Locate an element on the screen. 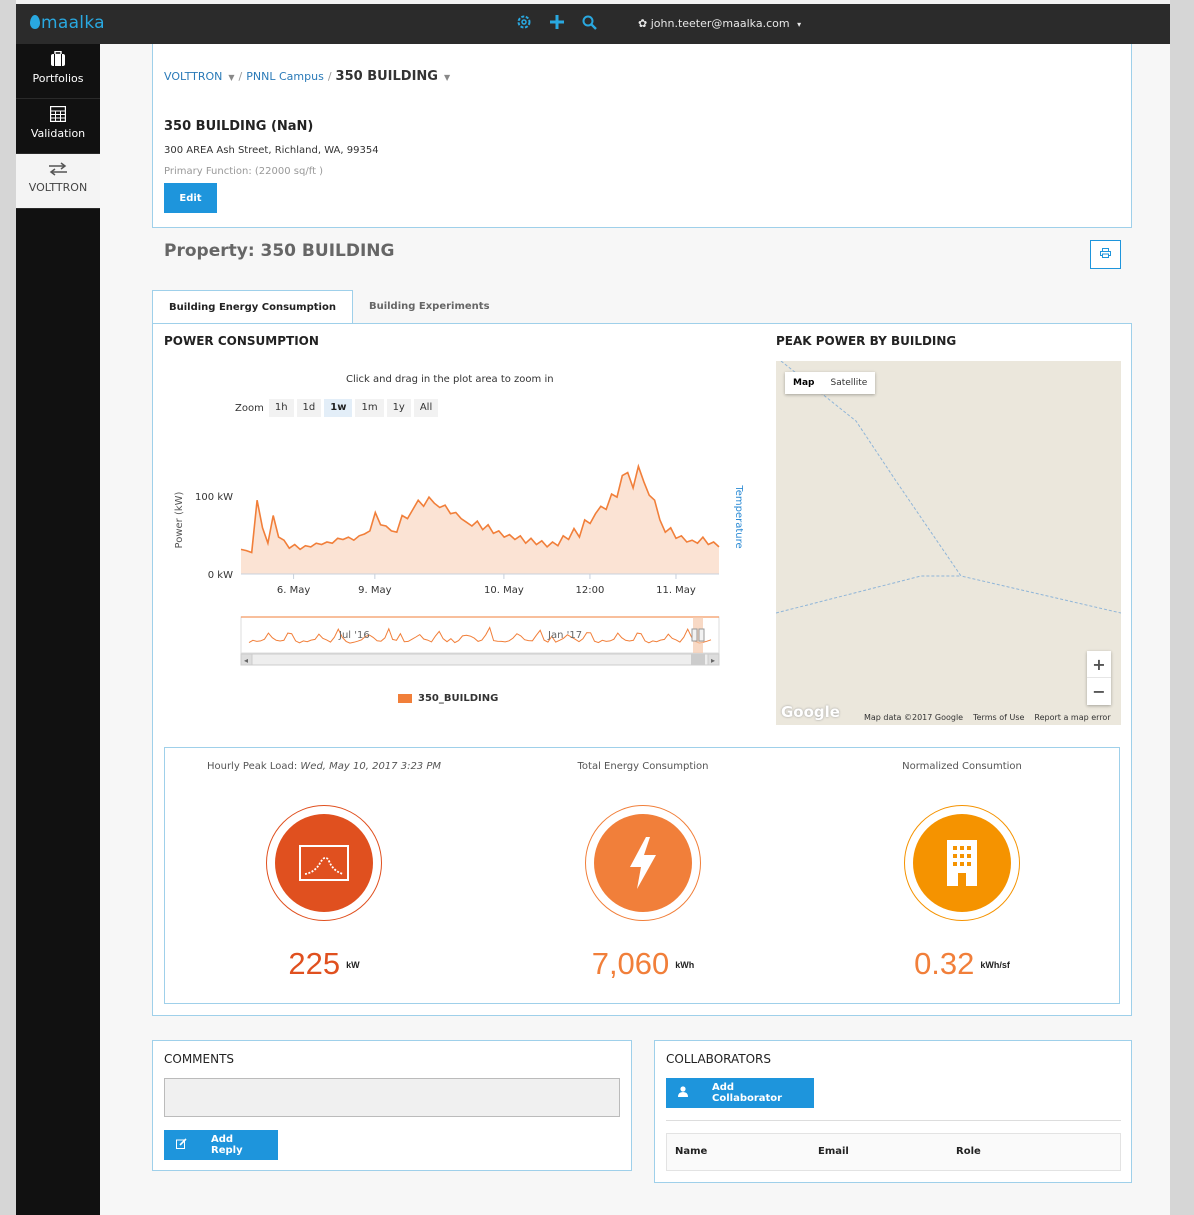 Image resolution: width=1194 pixels, height=1215 pixels. collaborators-table: Name Email Role is located at coordinates (893, 1152).